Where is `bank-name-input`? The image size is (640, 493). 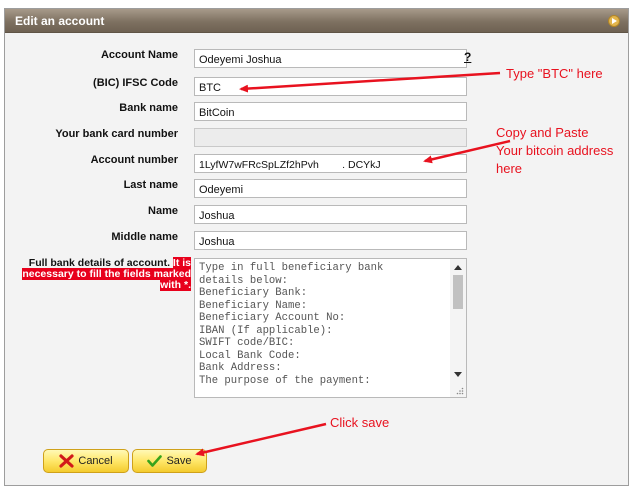 bank-name-input is located at coordinates (330, 111).